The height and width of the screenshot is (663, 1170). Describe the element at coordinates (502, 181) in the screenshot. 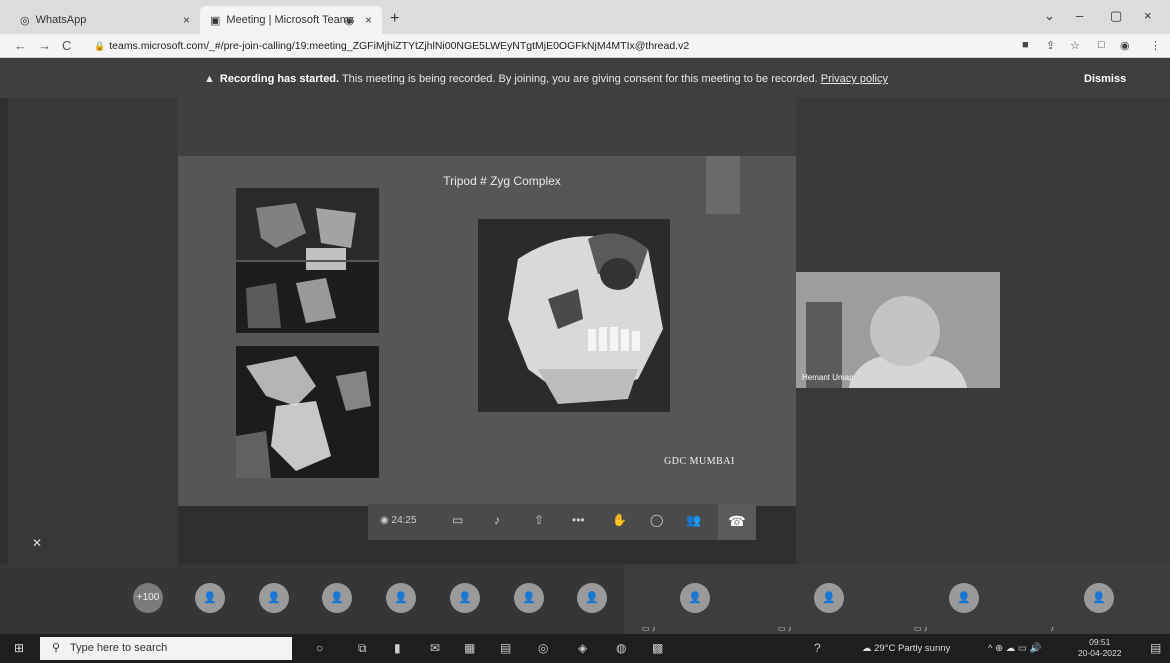

I see `slide-title: Tripod # Zyg Complex` at that location.